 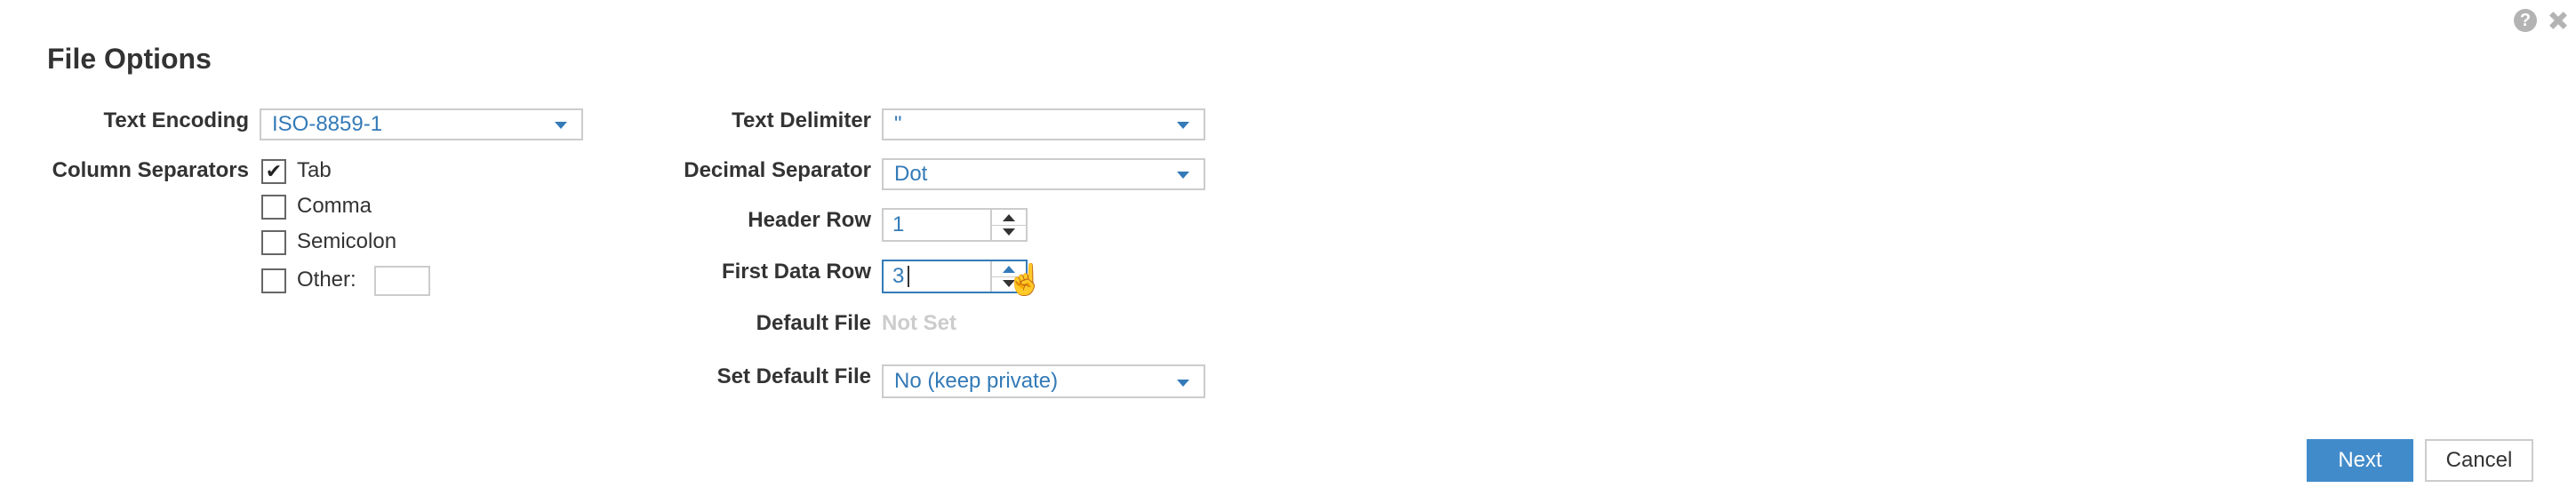 What do you see at coordinates (402, 281) in the screenshot?
I see `other-separator-input` at bounding box center [402, 281].